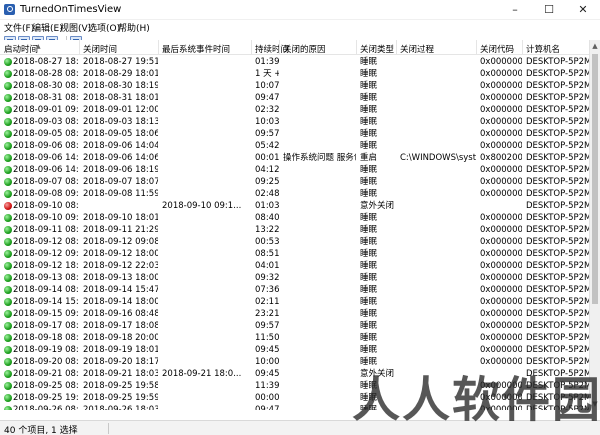 The height and width of the screenshot is (435, 600). I want to click on cell-end-time: 2018-08-31 18:01:13, so click(120, 98).